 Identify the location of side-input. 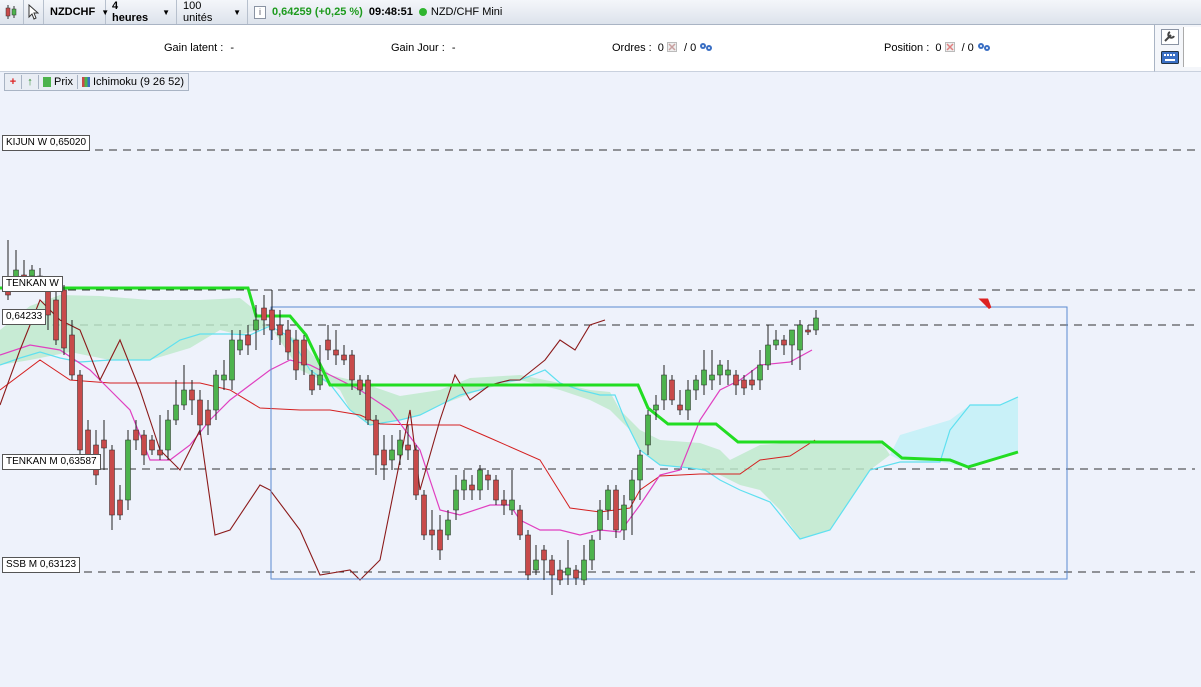
(1192, 47).